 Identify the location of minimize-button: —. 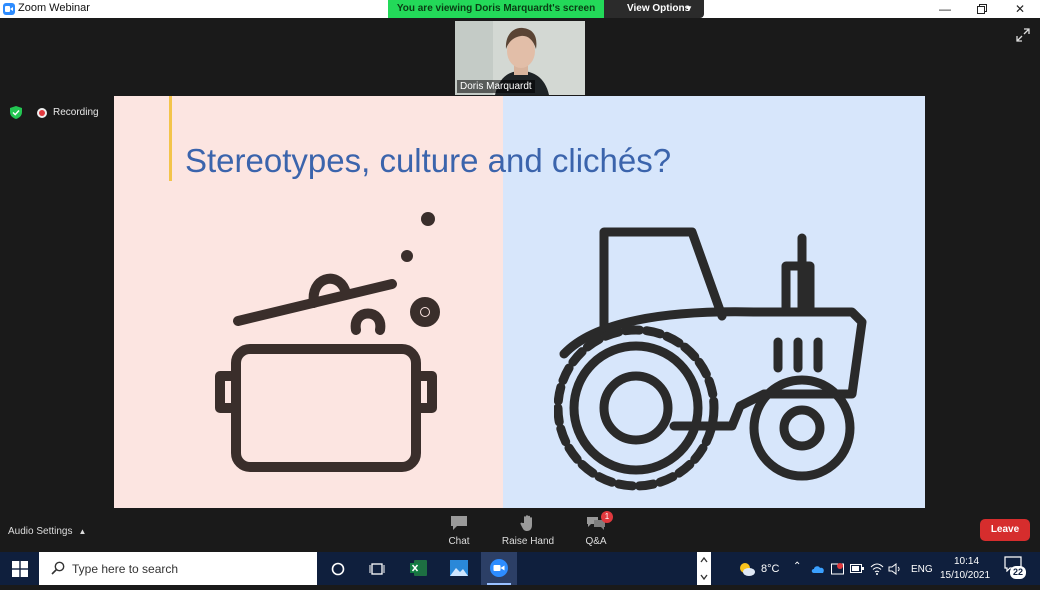
(945, 9).